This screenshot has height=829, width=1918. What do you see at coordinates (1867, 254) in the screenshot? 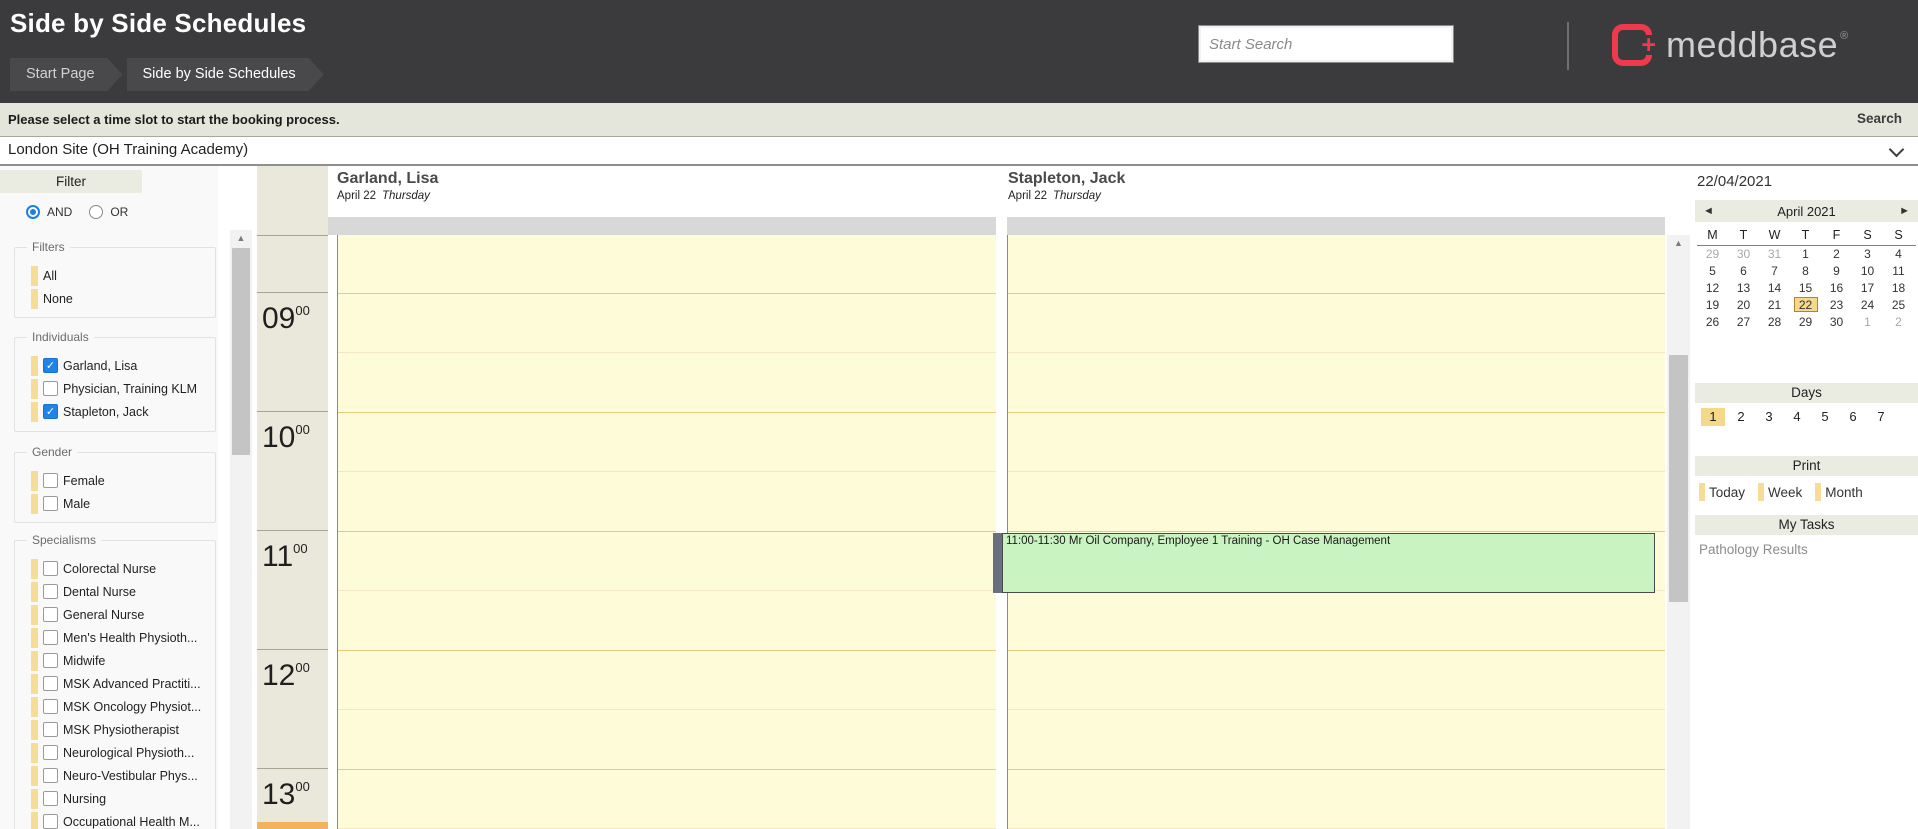
I see `minical-day: 3` at bounding box center [1867, 254].